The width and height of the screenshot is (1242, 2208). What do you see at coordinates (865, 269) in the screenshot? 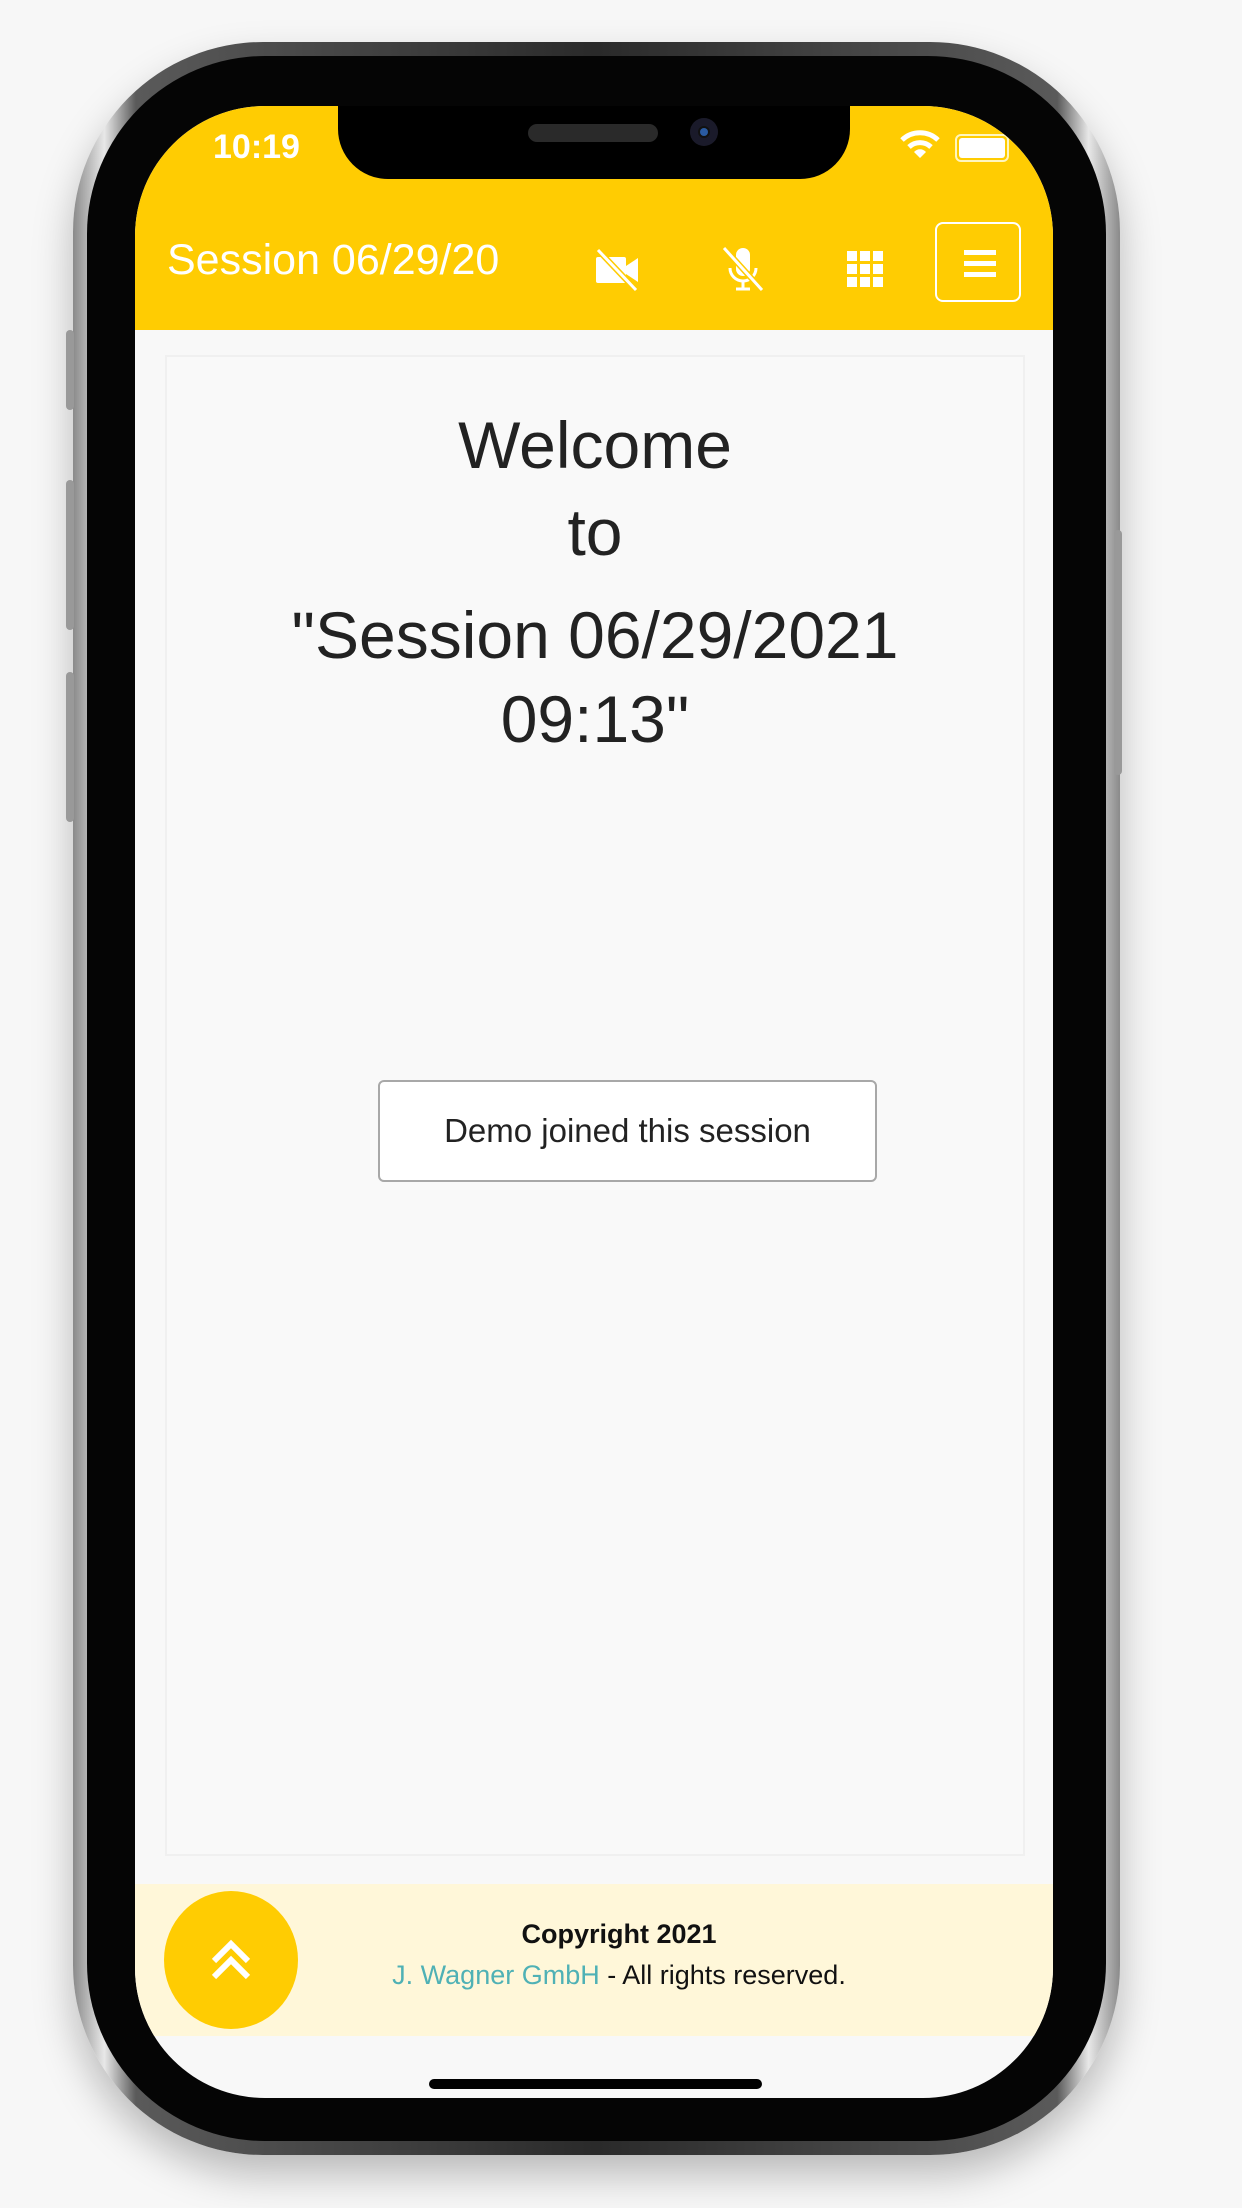
I see `grid-icon` at bounding box center [865, 269].